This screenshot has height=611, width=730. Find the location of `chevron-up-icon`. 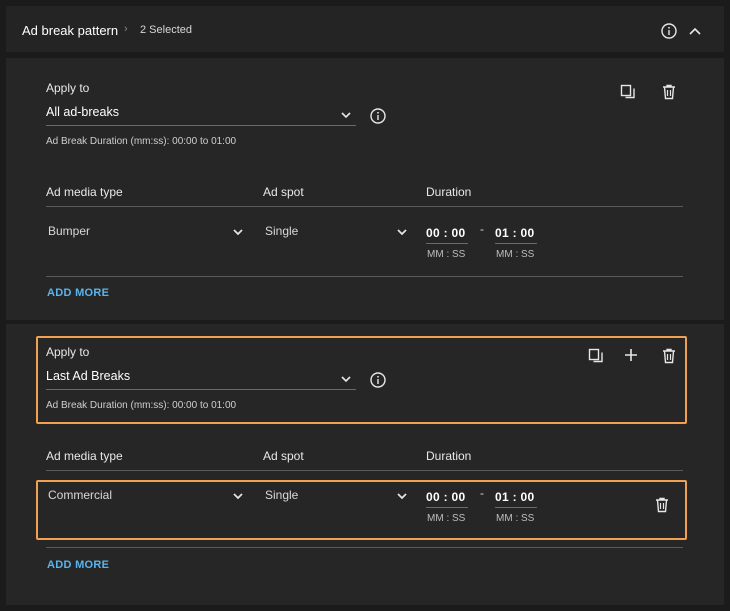

chevron-up-icon is located at coordinates (695, 31).